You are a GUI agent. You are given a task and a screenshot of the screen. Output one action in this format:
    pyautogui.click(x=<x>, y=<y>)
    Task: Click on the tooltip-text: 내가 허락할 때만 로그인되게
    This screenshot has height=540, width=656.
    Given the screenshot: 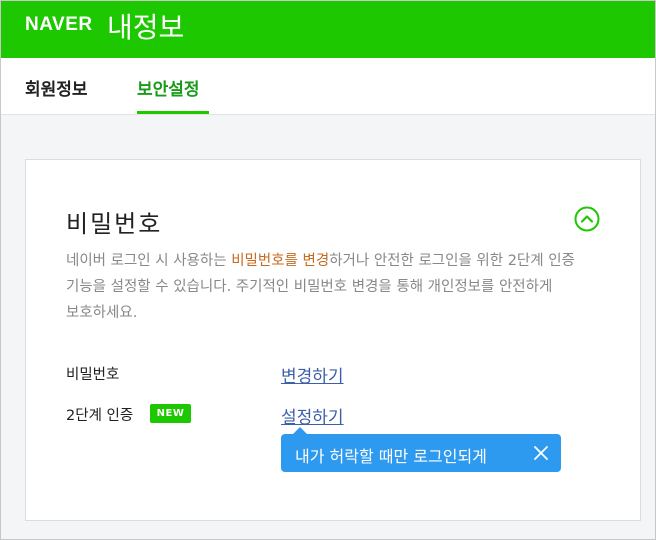 What is the action you would take?
    pyautogui.click(x=391, y=456)
    